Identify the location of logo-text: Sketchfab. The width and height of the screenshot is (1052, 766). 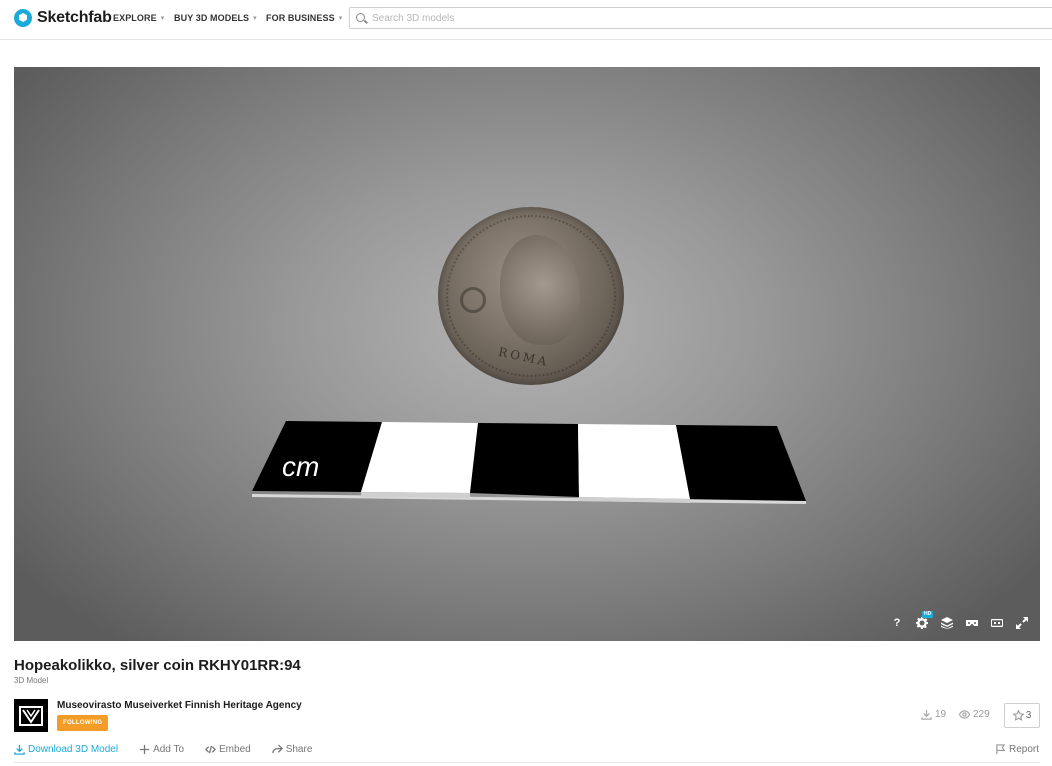
(74, 17).